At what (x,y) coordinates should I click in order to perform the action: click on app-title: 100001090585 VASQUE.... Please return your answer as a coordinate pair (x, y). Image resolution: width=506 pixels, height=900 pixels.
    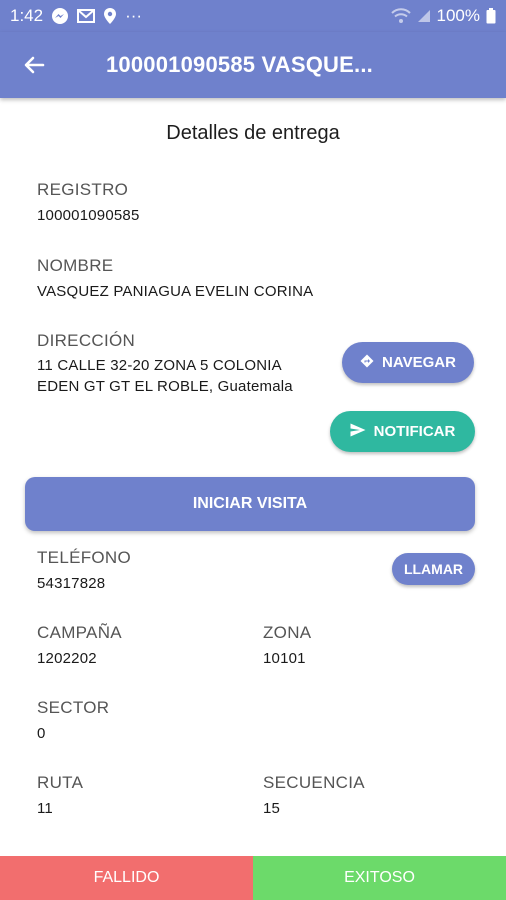
    Looking at the image, I should click on (239, 64).